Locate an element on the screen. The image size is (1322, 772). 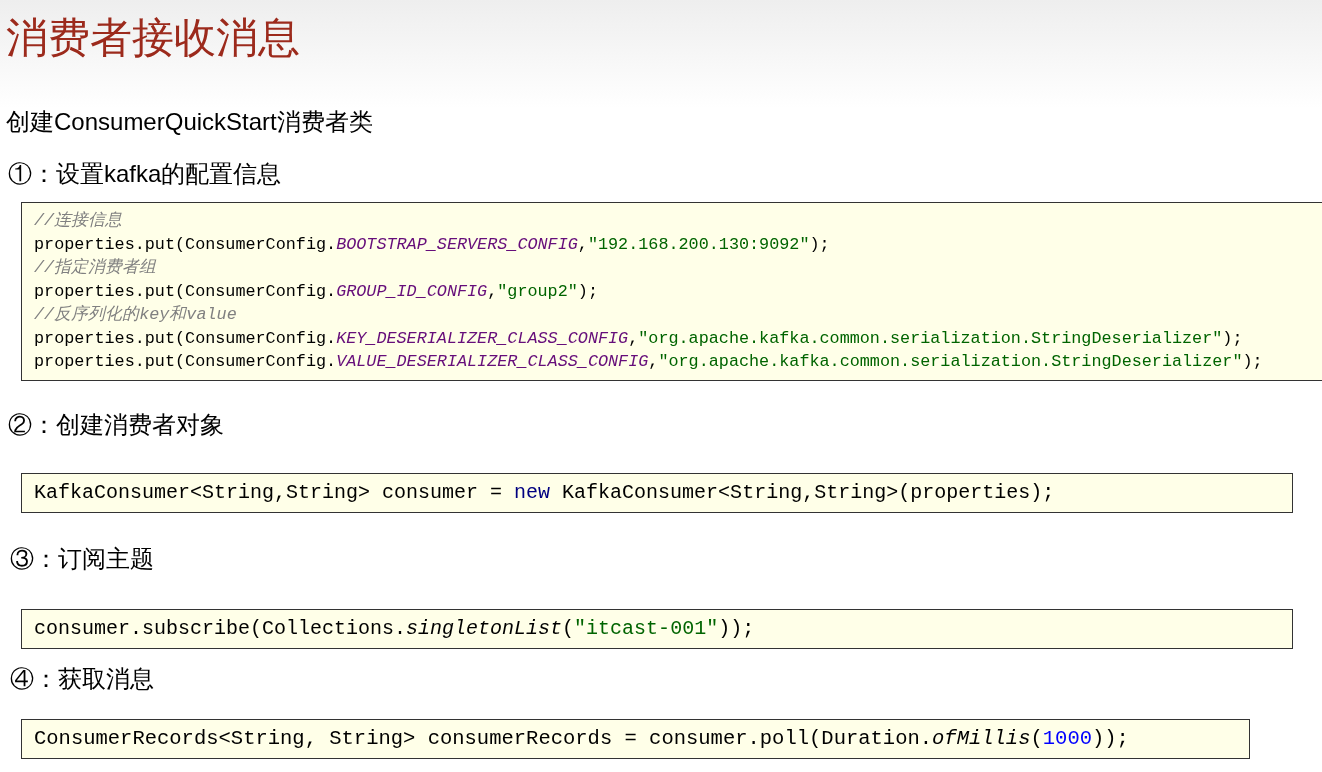
code-line: ConsumerRecords<String, String> consumerRecords = consumer.poll(Duration.ofMillis(1000)); is located at coordinates (581, 738).